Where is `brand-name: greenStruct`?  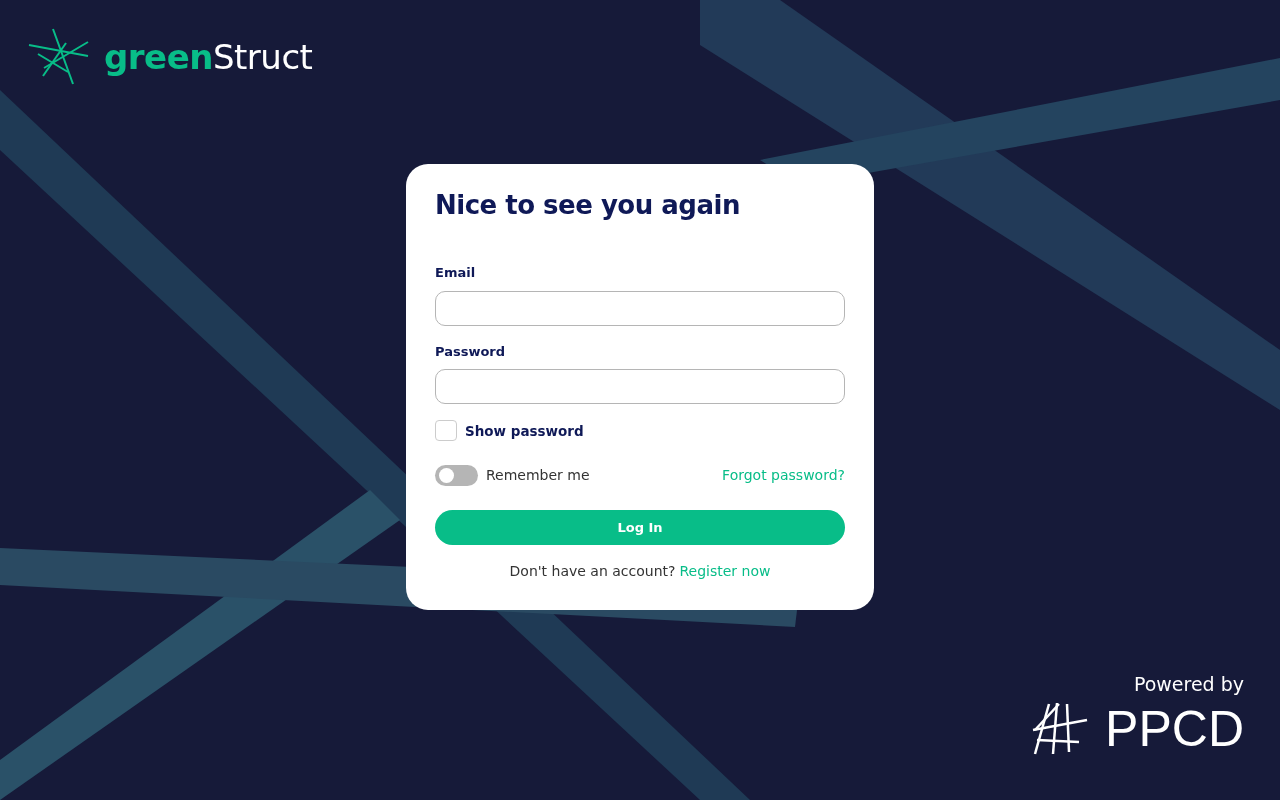 brand-name: greenStruct is located at coordinates (208, 57).